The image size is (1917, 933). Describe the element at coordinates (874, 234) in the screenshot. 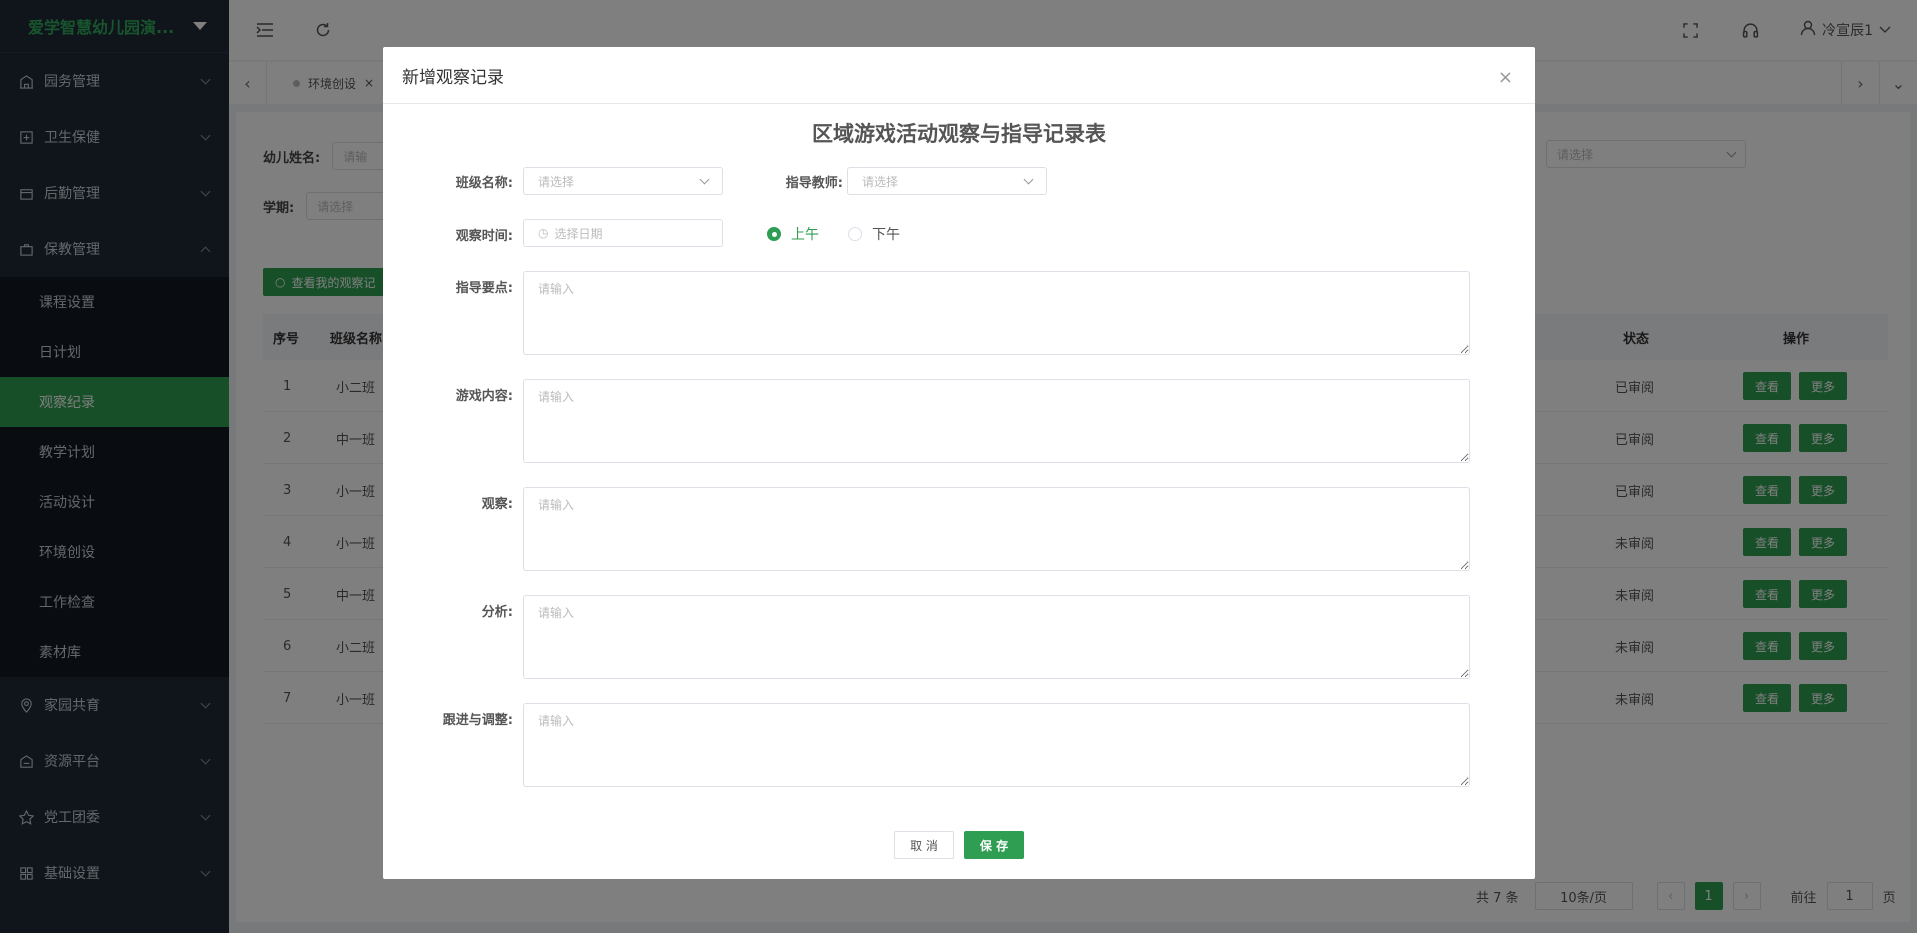

I see `radio-pm: 下午` at that location.